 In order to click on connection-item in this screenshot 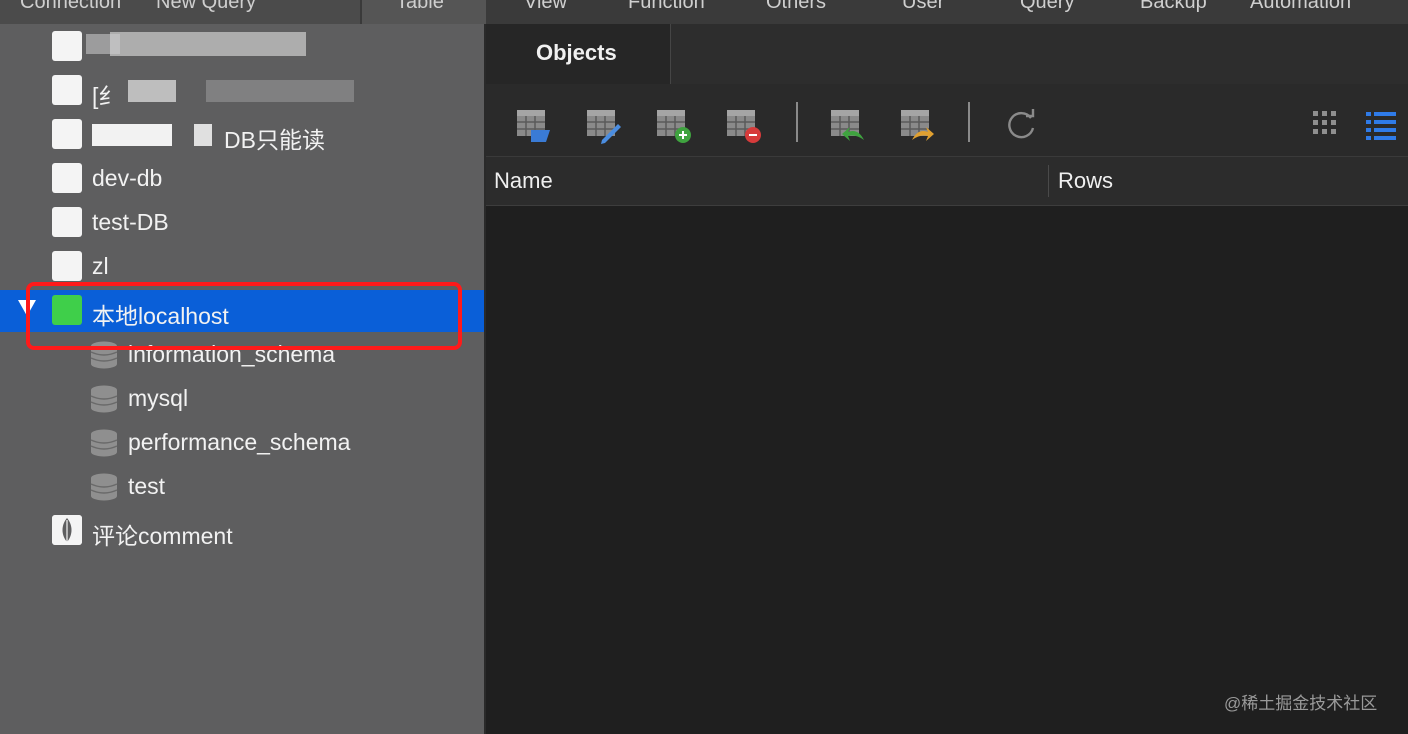, I will do `click(242, 47)`.